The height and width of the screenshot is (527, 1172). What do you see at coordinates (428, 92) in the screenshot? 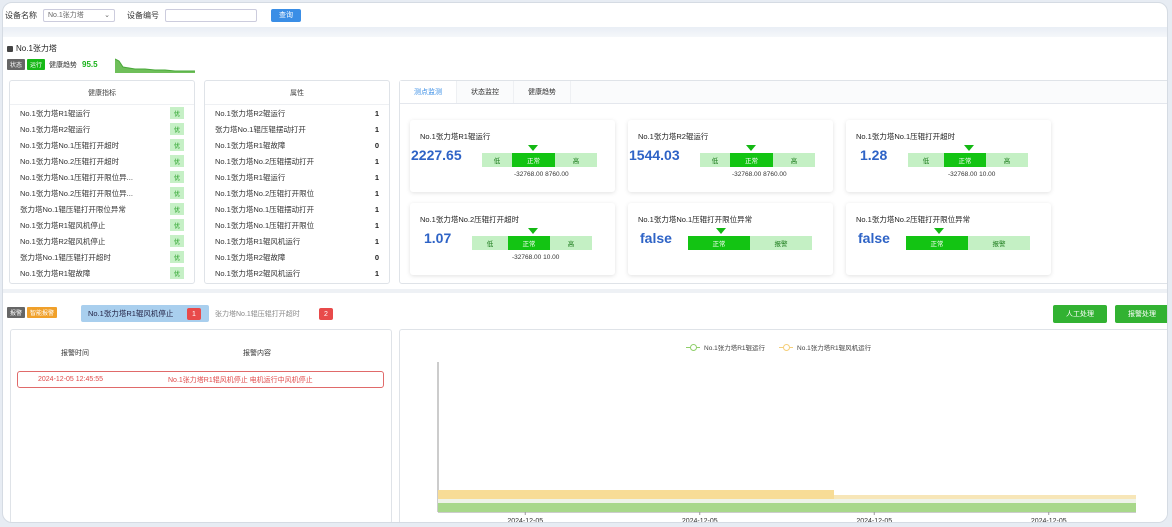
I see `tab-point-monitor: 测点监测` at bounding box center [428, 92].